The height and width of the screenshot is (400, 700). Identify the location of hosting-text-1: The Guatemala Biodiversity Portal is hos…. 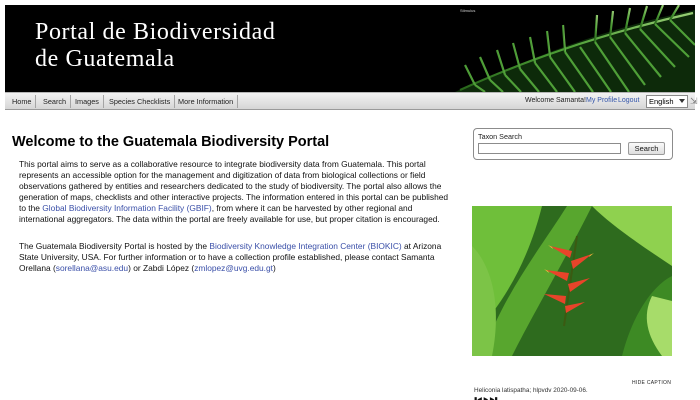
(114, 246).